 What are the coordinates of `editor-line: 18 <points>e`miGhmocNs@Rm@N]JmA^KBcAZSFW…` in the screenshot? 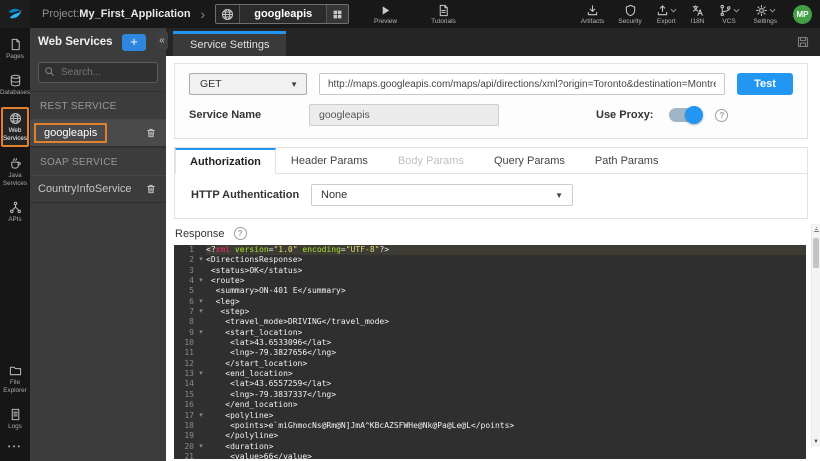 It's located at (490, 426).